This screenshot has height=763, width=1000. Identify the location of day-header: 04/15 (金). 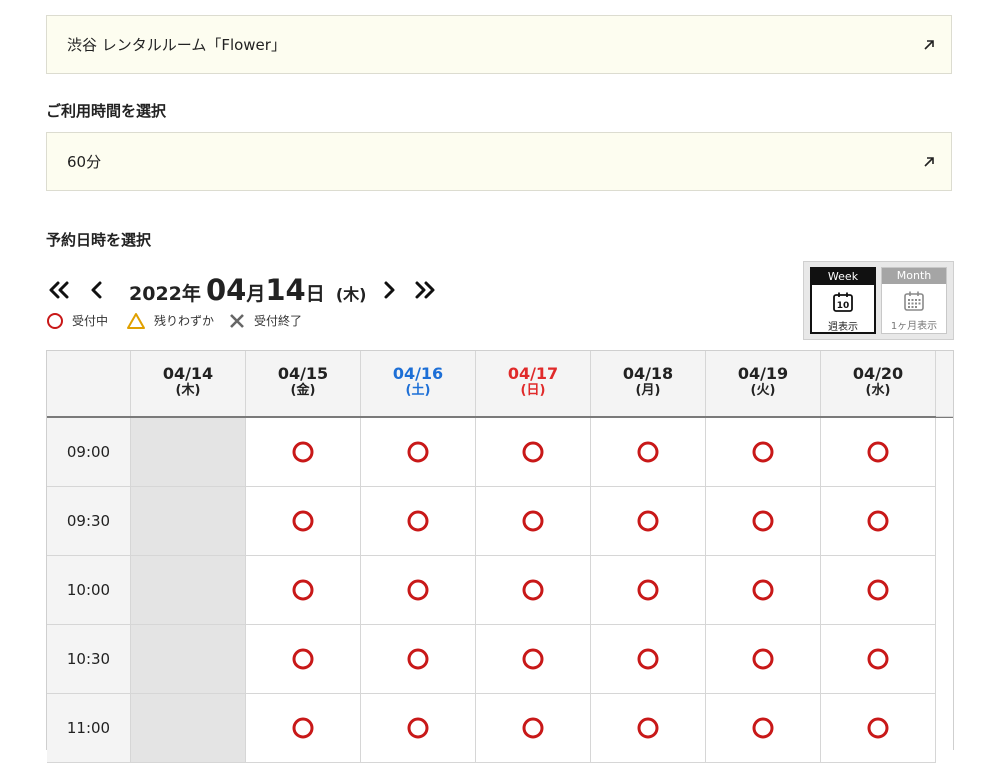
(303, 384).